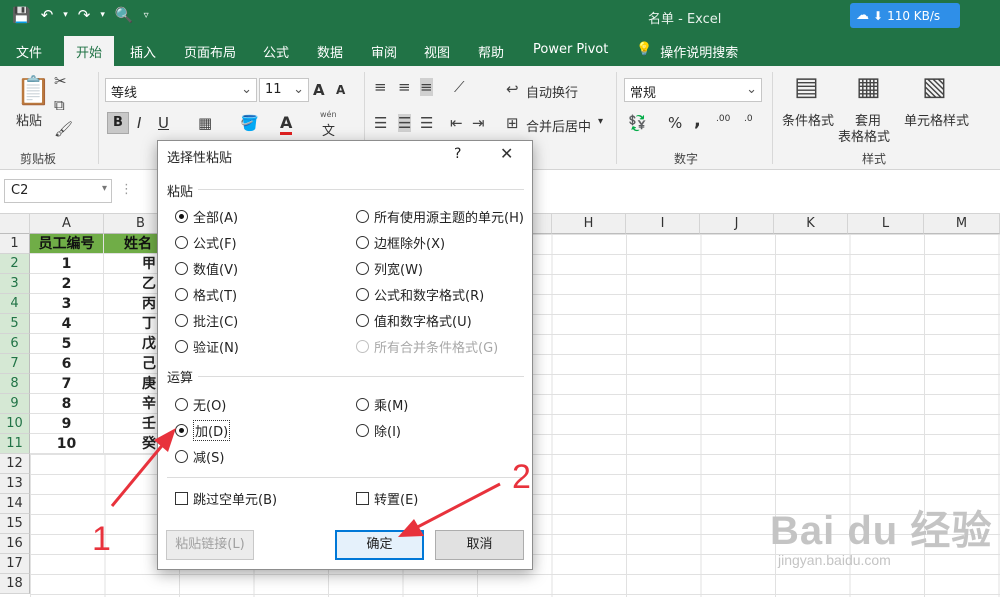 The image size is (1000, 597). What do you see at coordinates (382, 404) in the screenshot?
I see `operation-multiply-radio: 乘(M)` at bounding box center [382, 404].